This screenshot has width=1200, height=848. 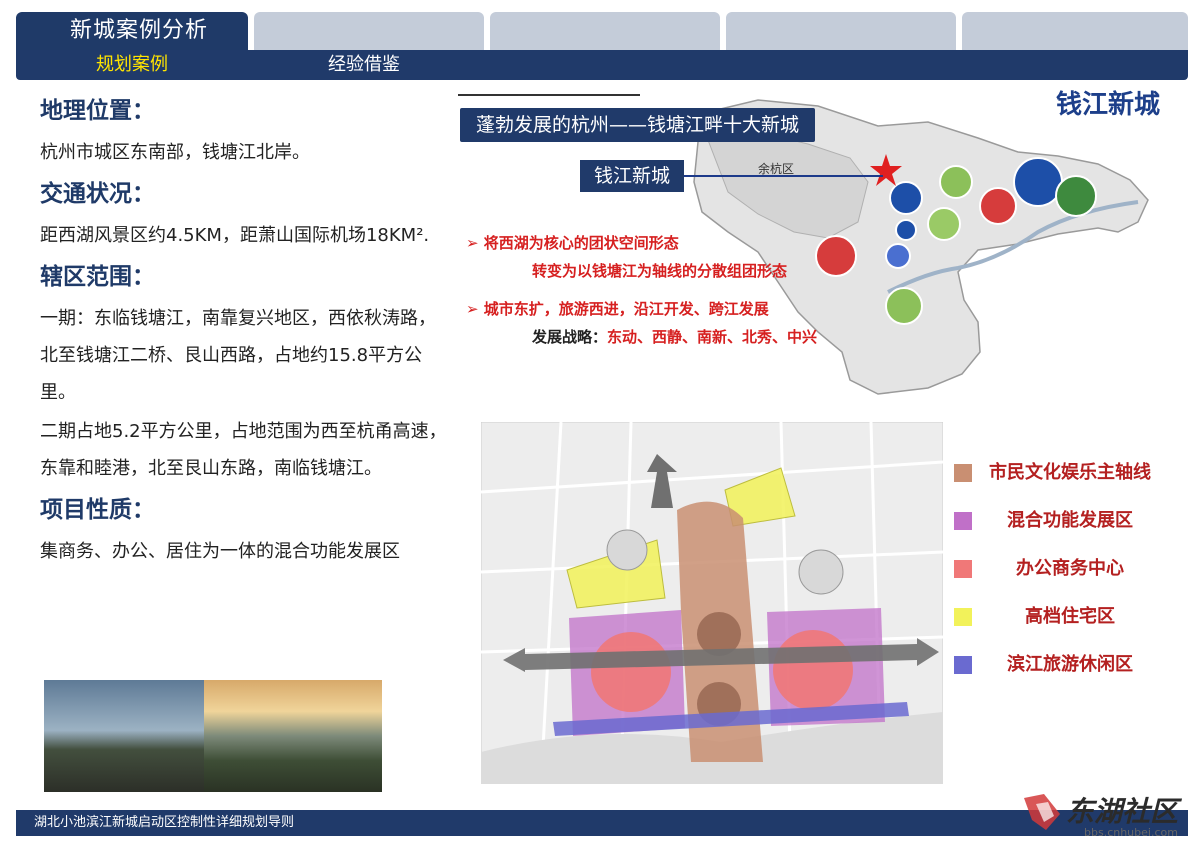 I want to click on legend-item-residential: 高档住宅区, so click(x=1059, y=624).